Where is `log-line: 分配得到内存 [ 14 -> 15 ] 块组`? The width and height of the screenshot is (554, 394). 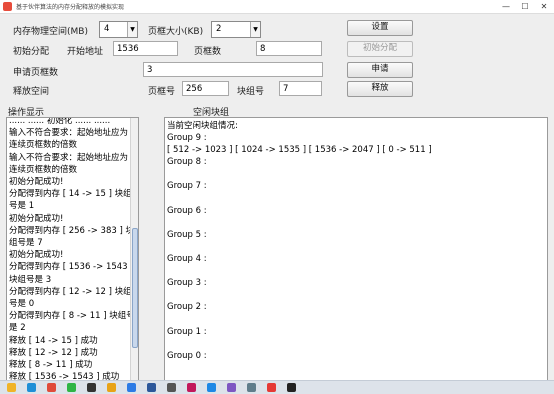 log-line: 分配得到内存 [ 14 -> 15 ] 块组 is located at coordinates (70, 194).